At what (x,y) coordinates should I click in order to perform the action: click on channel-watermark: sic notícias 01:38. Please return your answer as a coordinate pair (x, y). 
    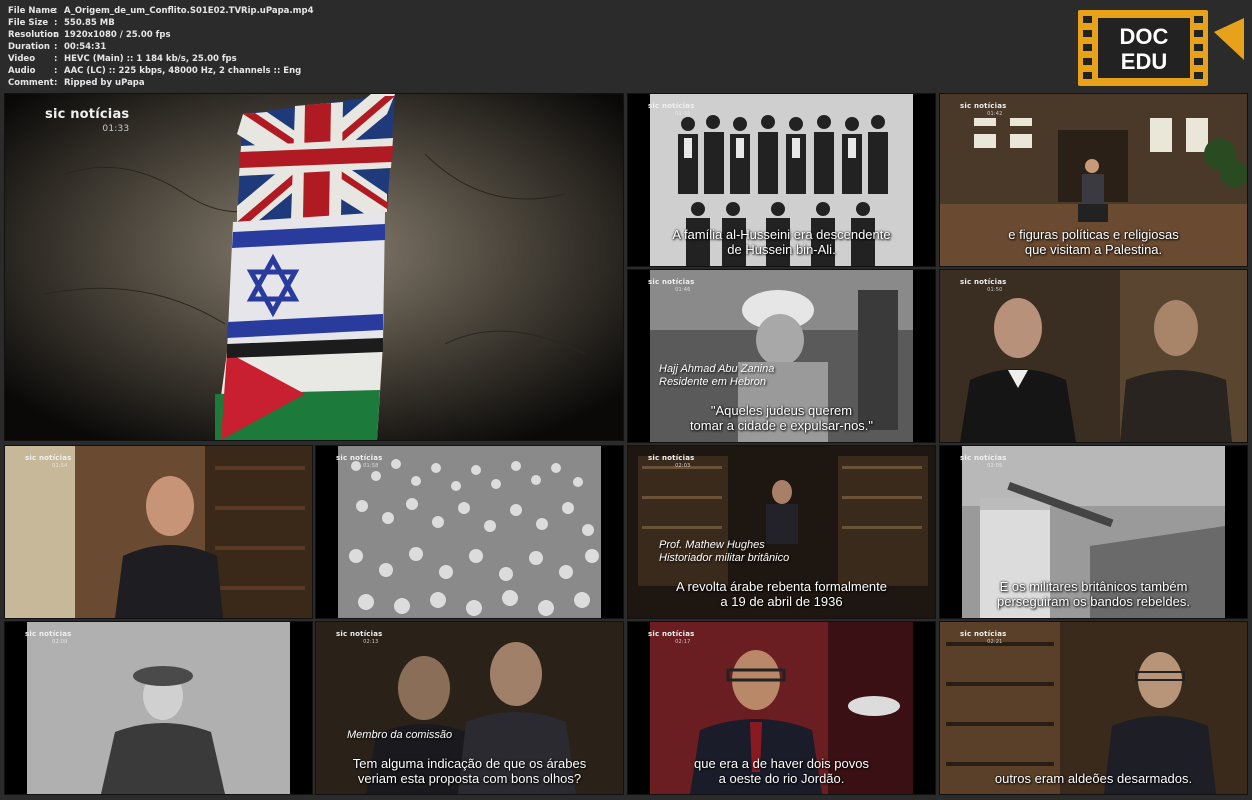
    Looking at the image, I should click on (671, 110).